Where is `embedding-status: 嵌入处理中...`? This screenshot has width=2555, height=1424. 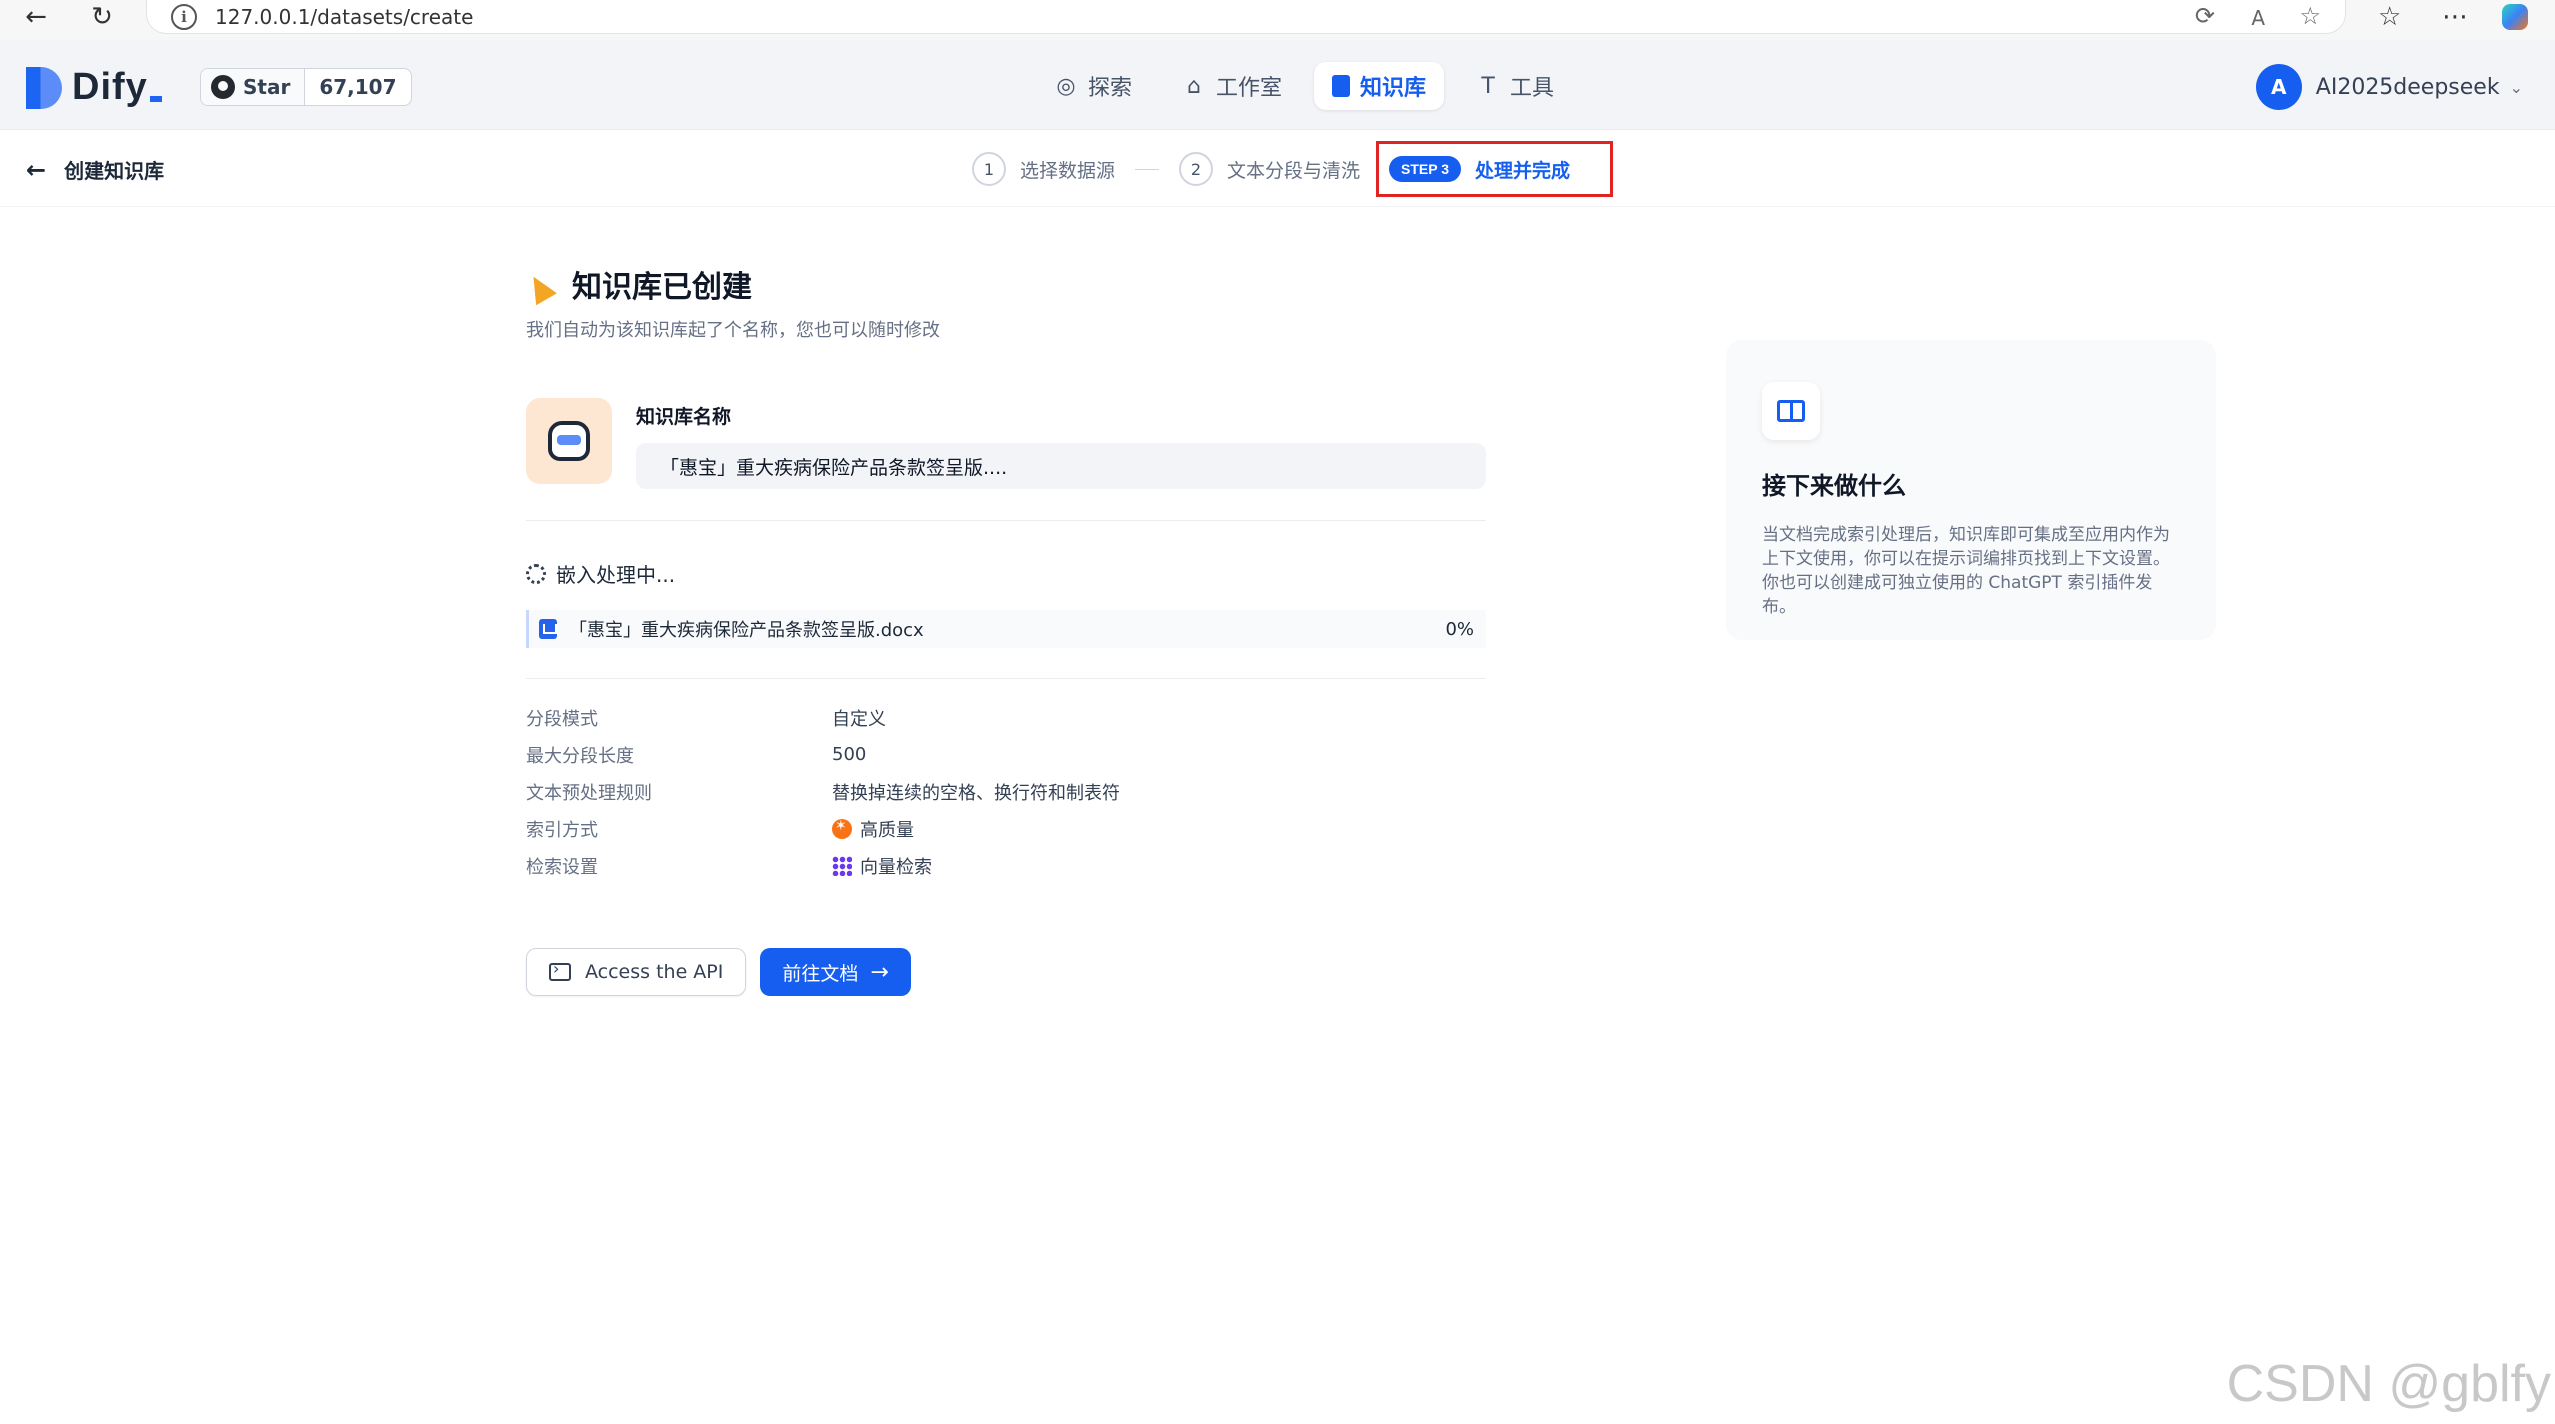 embedding-status: 嵌入处理中... is located at coordinates (1006, 573).